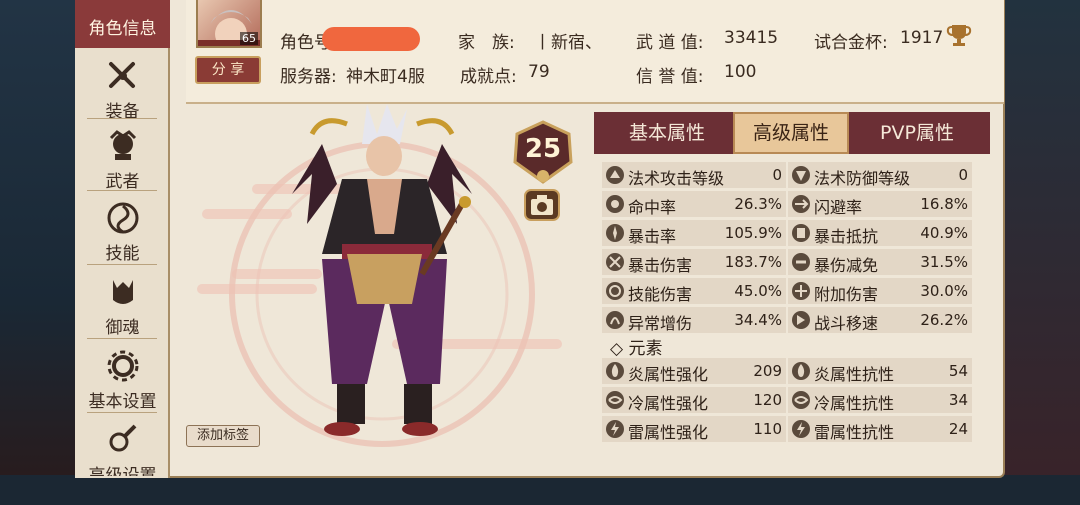  Describe the element at coordinates (228, 70) in the screenshot. I see `share-button: 分 享` at that location.